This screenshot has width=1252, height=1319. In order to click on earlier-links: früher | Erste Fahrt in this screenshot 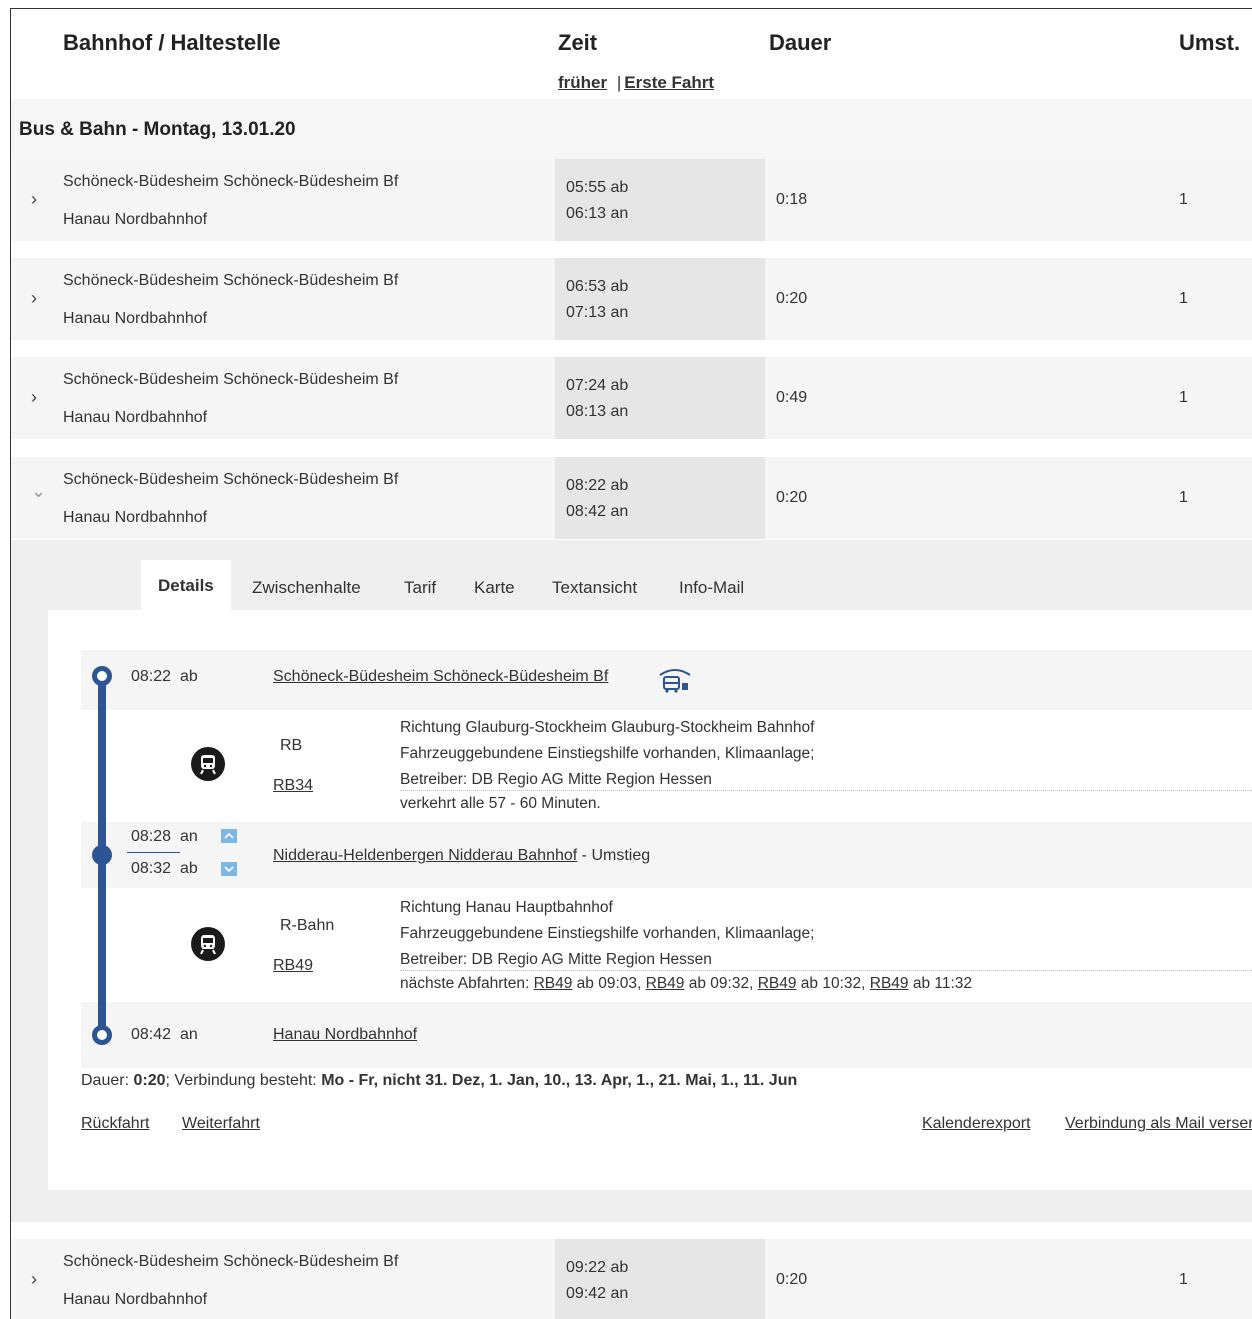, I will do `click(636, 83)`.